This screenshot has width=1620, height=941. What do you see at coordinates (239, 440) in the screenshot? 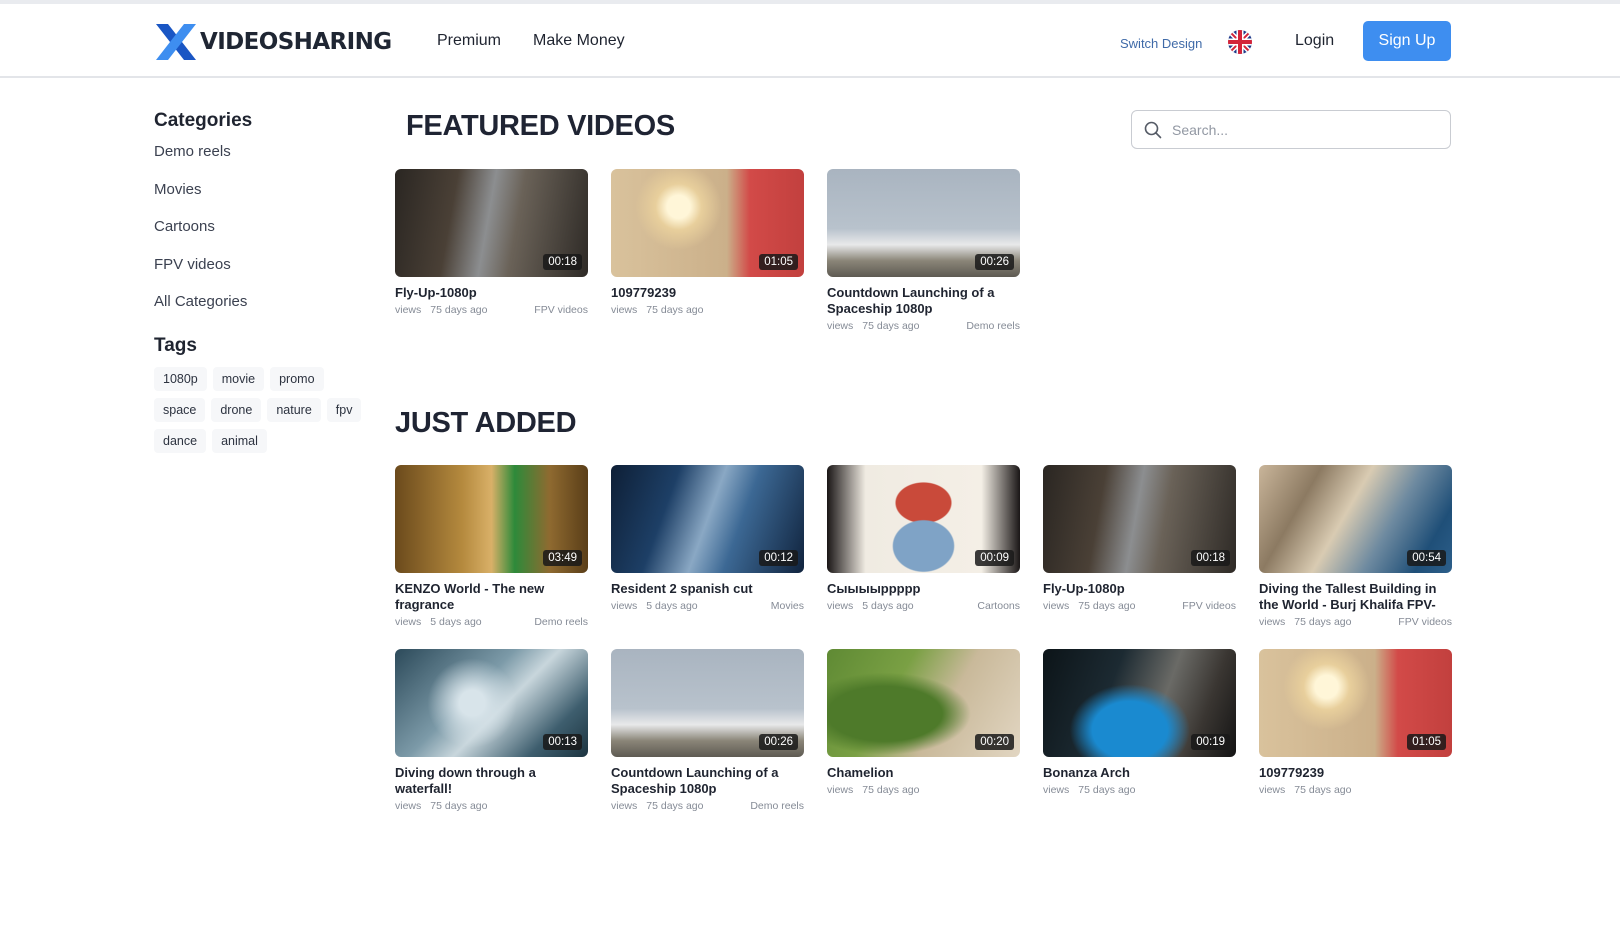
I see `tag-item: animal` at bounding box center [239, 440].